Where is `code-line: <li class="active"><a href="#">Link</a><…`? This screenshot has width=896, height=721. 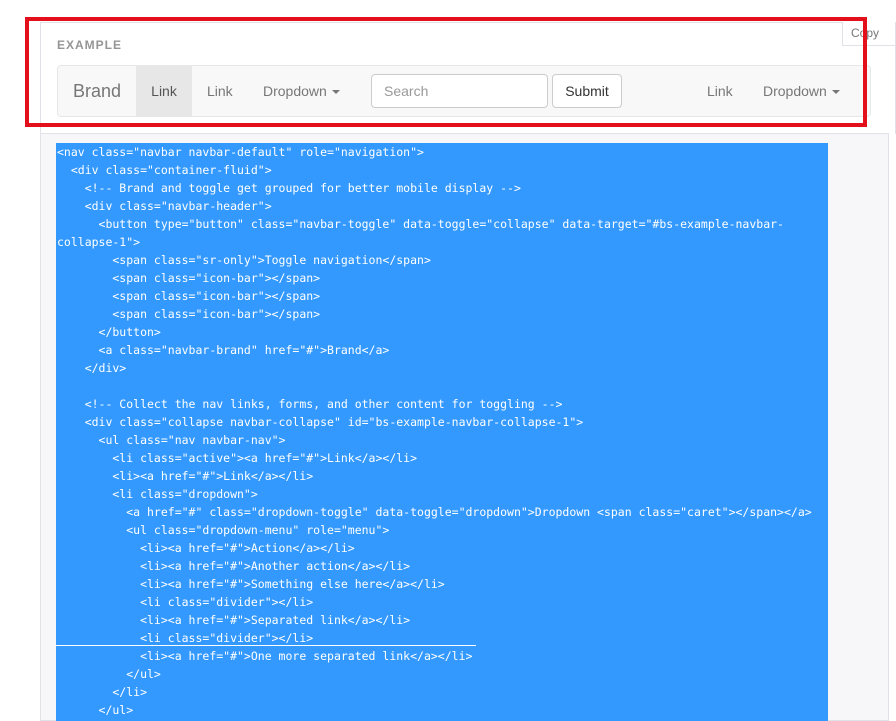
code-line: <li class="active"><a href="#">Link</a><… is located at coordinates (237, 458).